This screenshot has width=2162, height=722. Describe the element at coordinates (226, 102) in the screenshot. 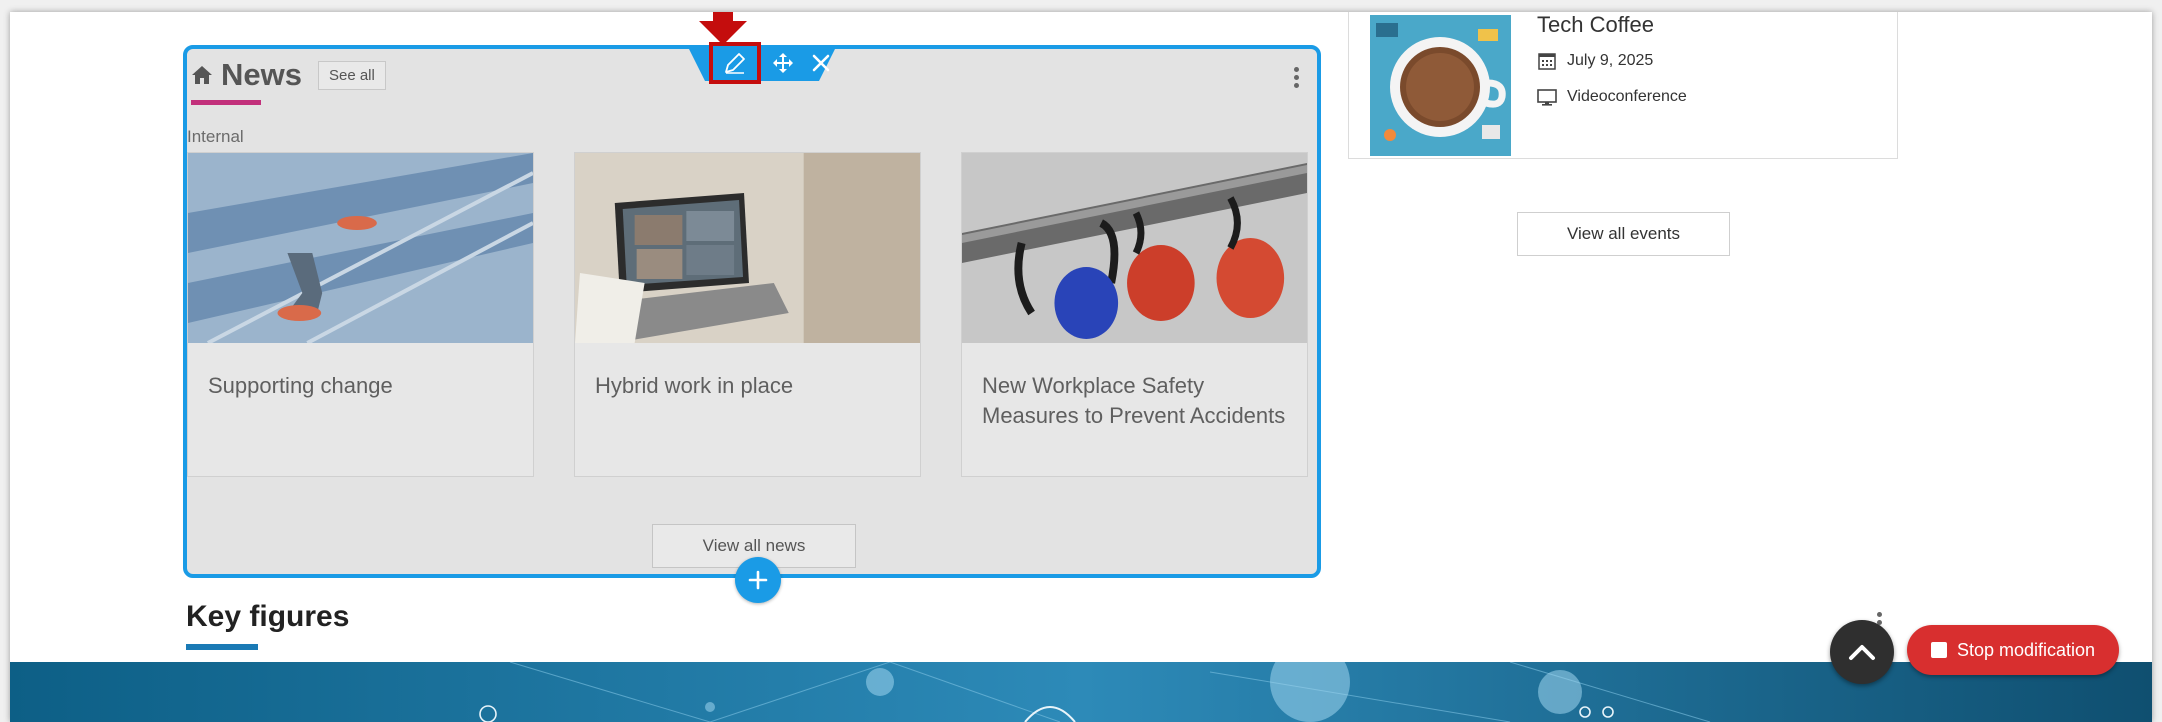

I see `news-title-underline` at that location.